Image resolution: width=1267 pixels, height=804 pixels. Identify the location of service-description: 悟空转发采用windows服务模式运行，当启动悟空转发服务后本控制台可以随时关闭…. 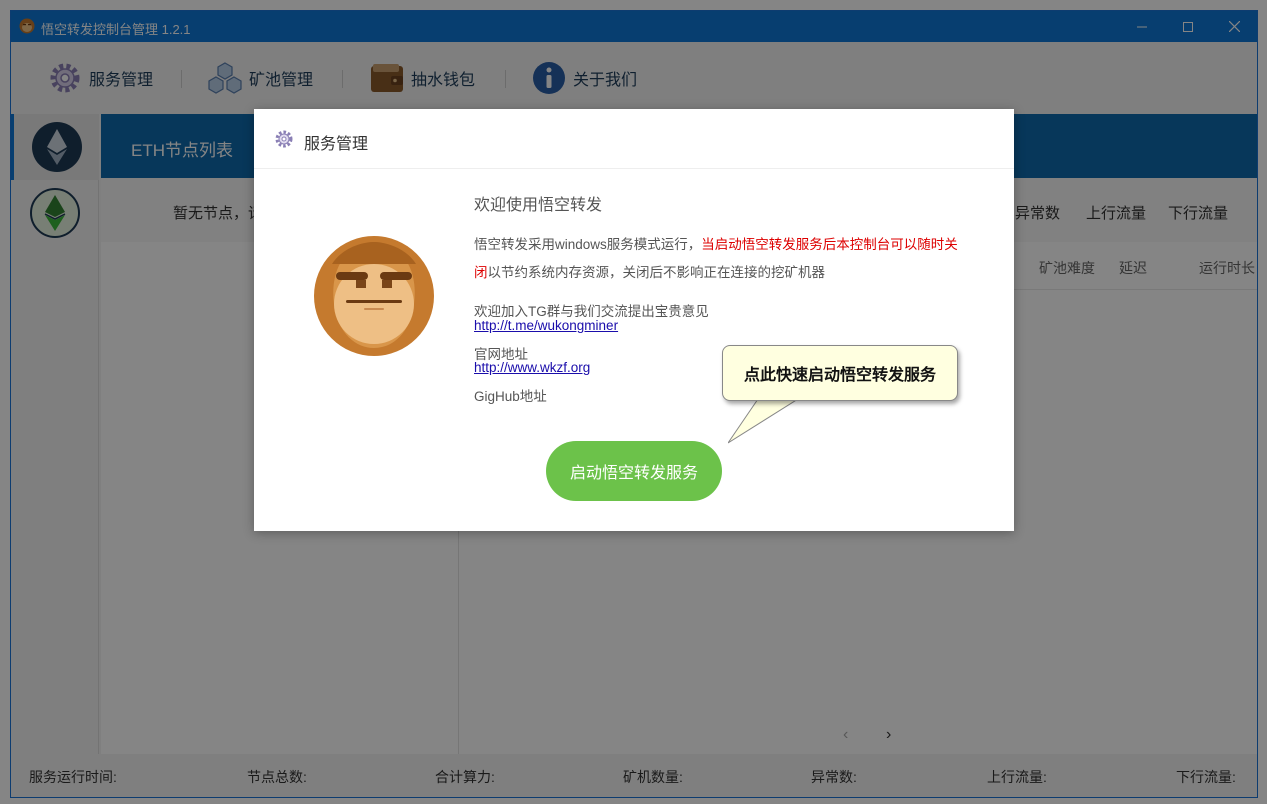
(719, 259).